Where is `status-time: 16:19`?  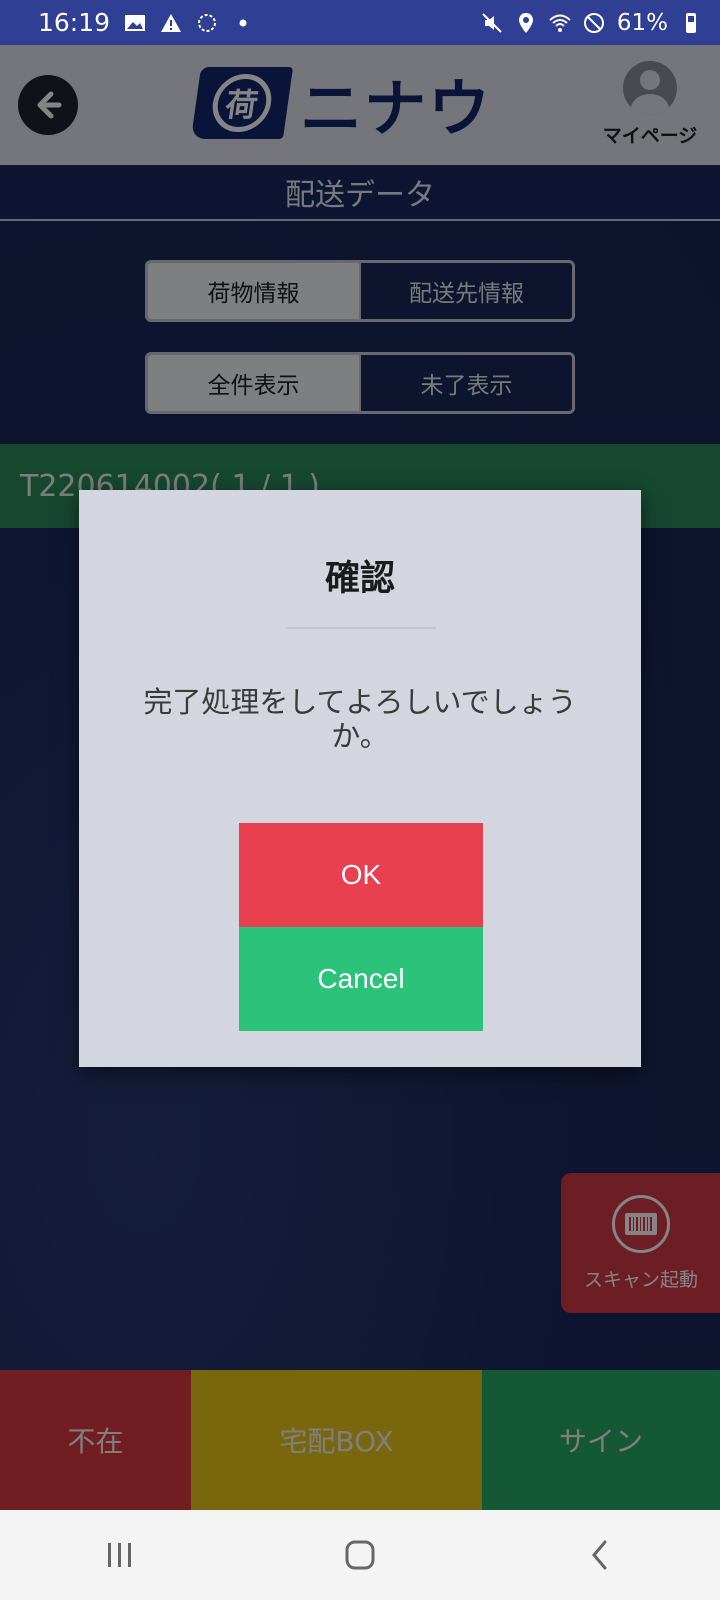 status-time: 16:19 is located at coordinates (74, 22).